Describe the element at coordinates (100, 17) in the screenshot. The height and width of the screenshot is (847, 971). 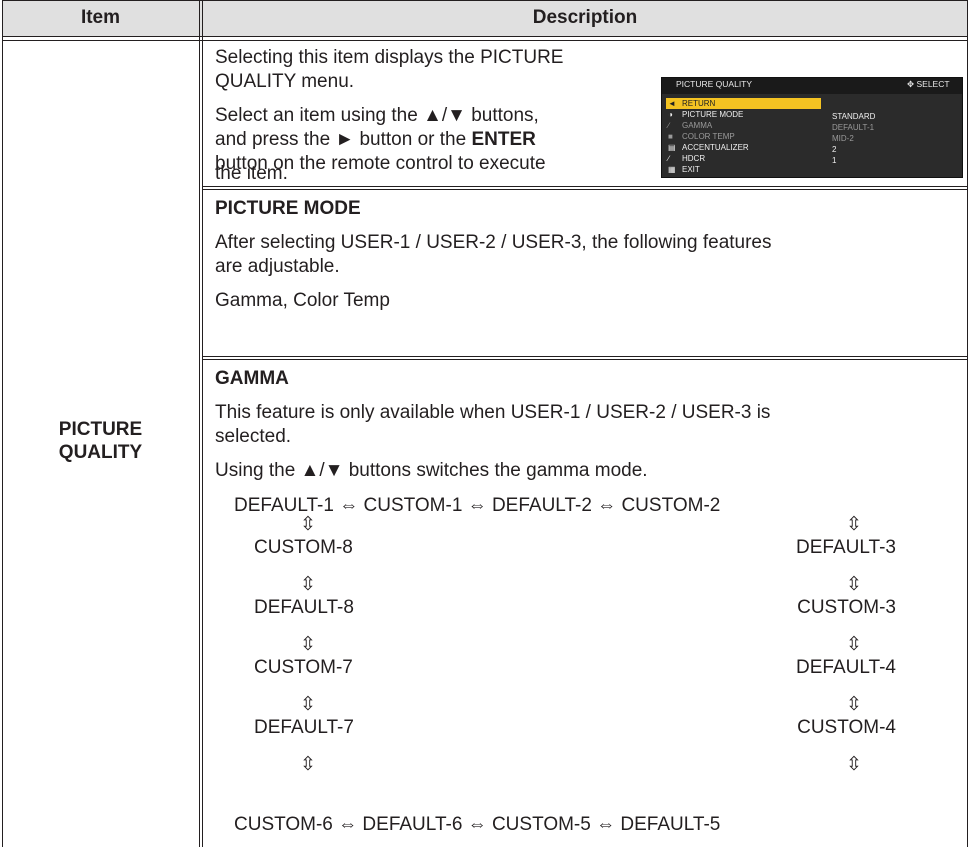
I see `header-item: Item` at that location.